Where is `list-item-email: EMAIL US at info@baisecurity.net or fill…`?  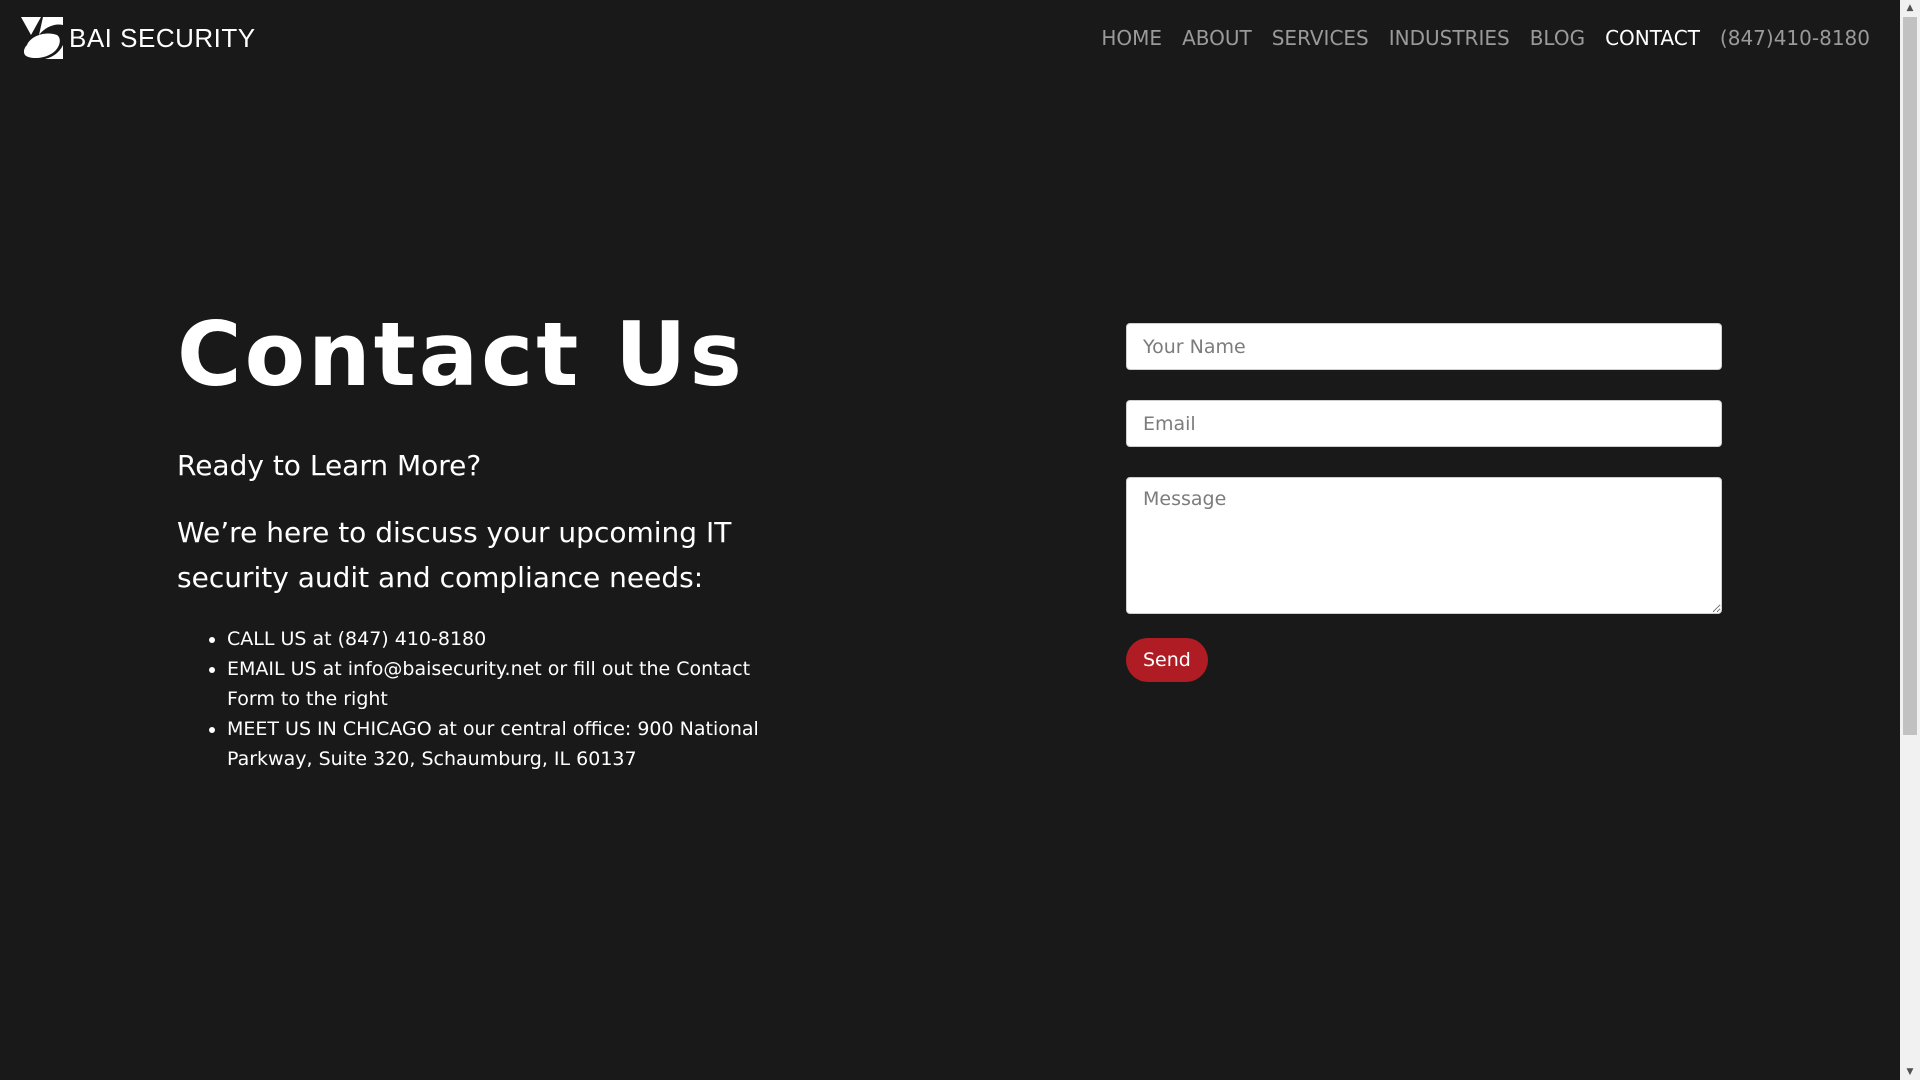
list-item-email: EMAIL US at info@baisecurity.net or fill… is located at coordinates (497, 684).